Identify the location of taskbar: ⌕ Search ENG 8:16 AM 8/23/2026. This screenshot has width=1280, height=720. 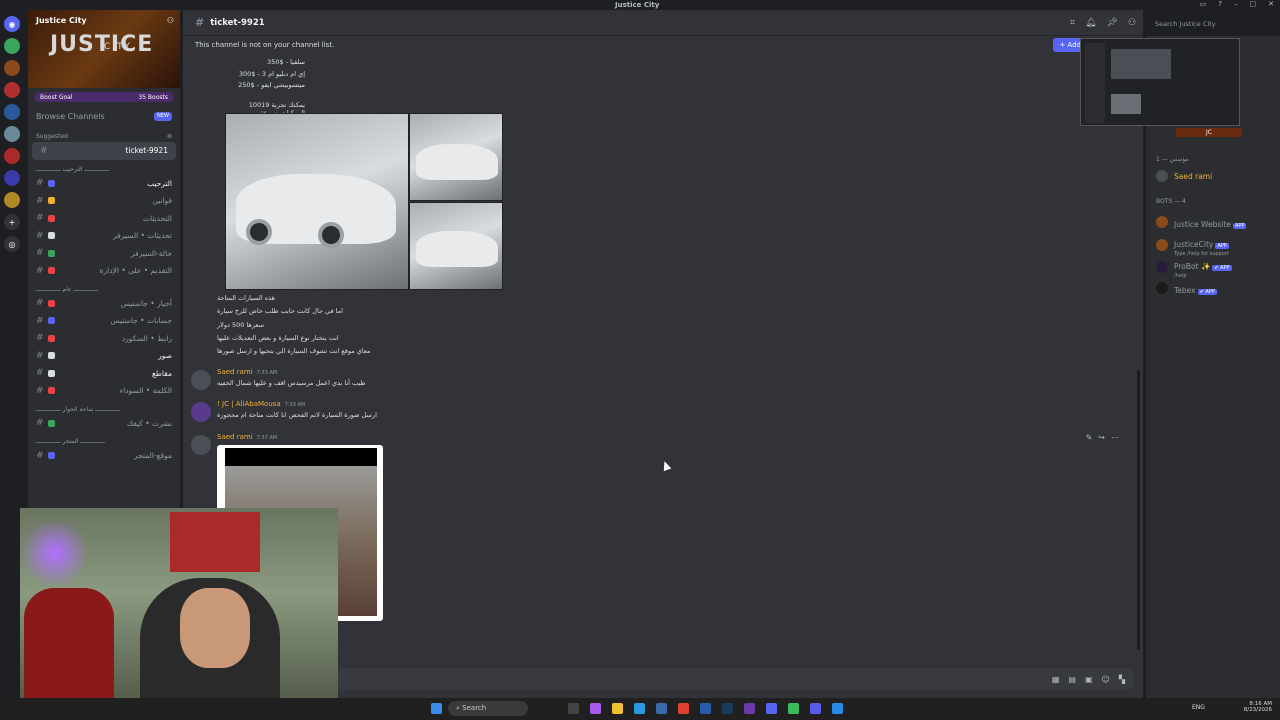
(640, 709).